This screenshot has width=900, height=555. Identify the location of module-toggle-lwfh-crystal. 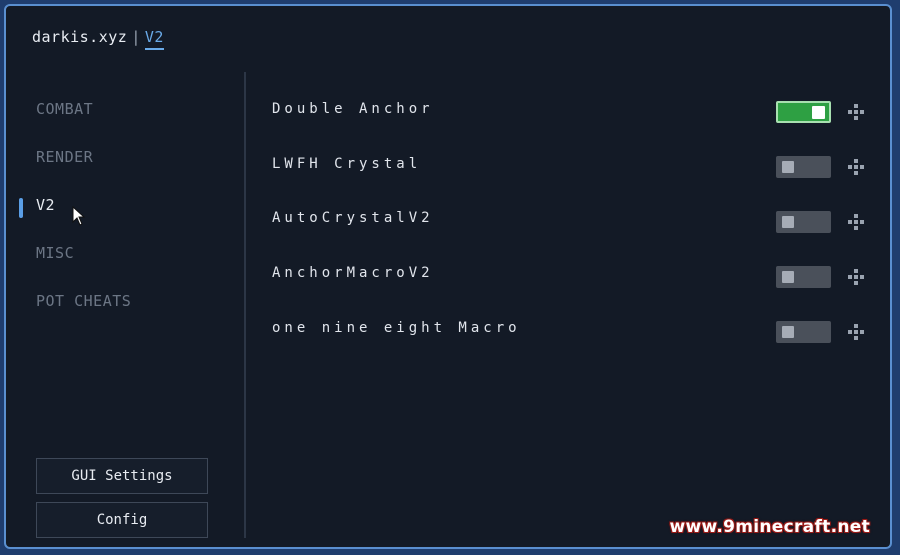
(803, 167).